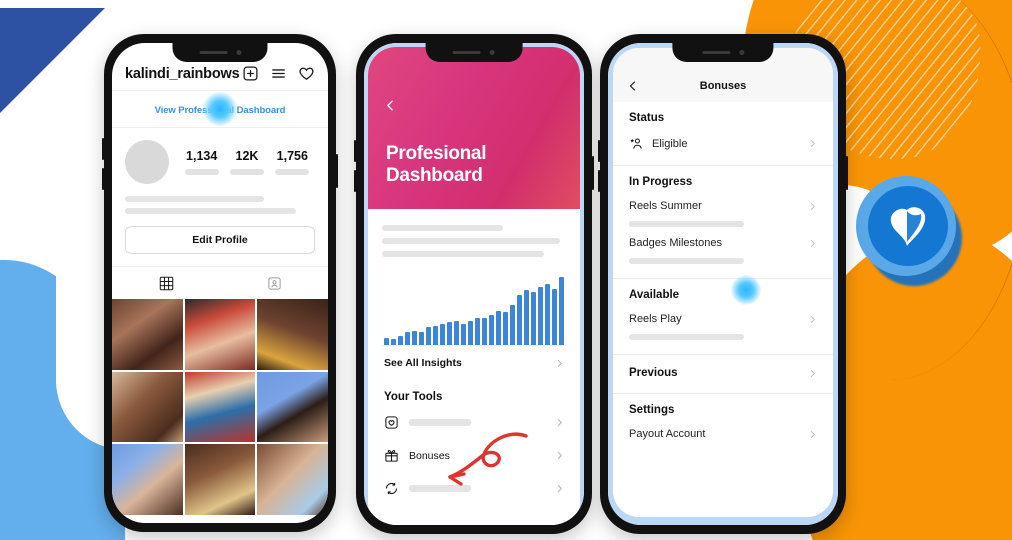  Describe the element at coordinates (723, 203) in the screenshot. I see `row-reels-summer: Reels Summer` at that location.